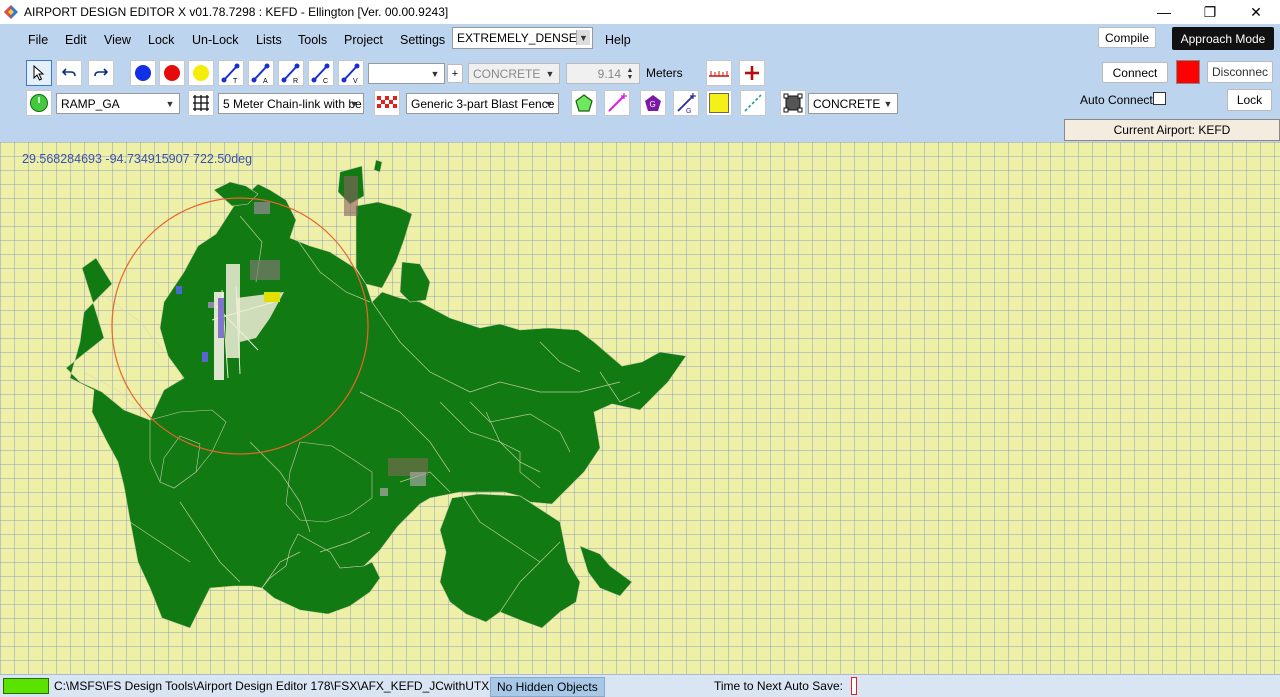 This screenshot has height=697, width=1280. Describe the element at coordinates (387, 103) in the screenshot. I see `blast-fence-tool-button` at that location.